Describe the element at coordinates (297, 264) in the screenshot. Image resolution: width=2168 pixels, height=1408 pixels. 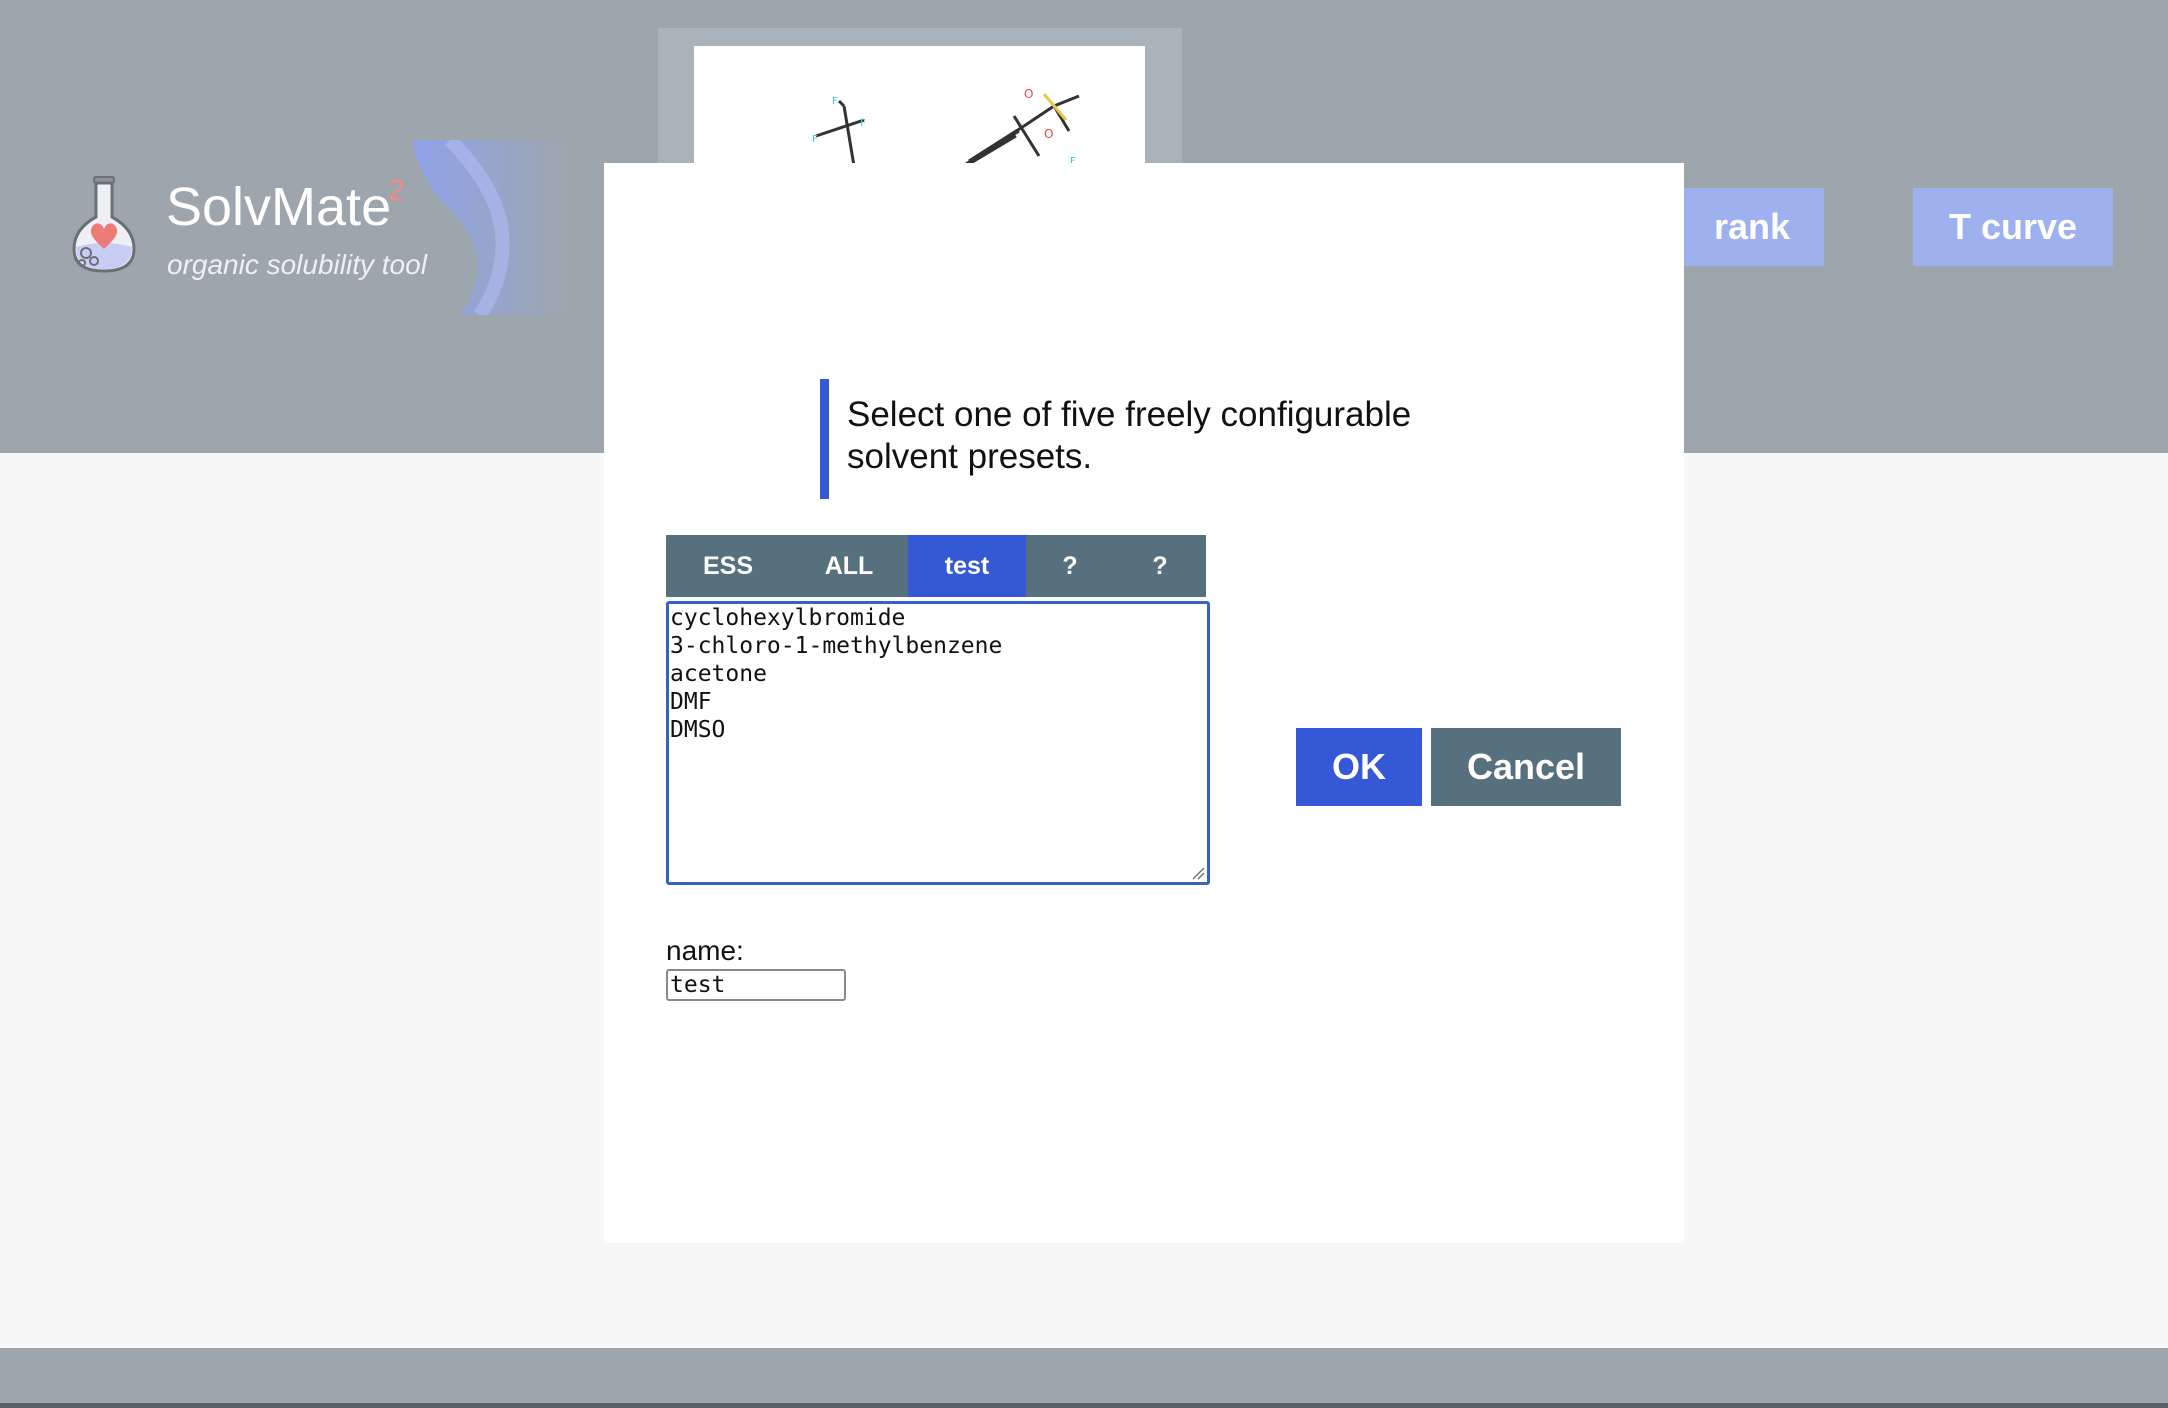
I see `app-subtitle: organic solubility tool` at that location.